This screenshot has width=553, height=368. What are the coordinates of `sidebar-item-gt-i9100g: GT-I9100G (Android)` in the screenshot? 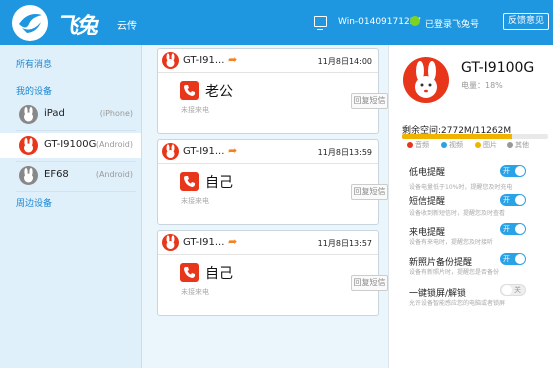 It's located at (70, 145).